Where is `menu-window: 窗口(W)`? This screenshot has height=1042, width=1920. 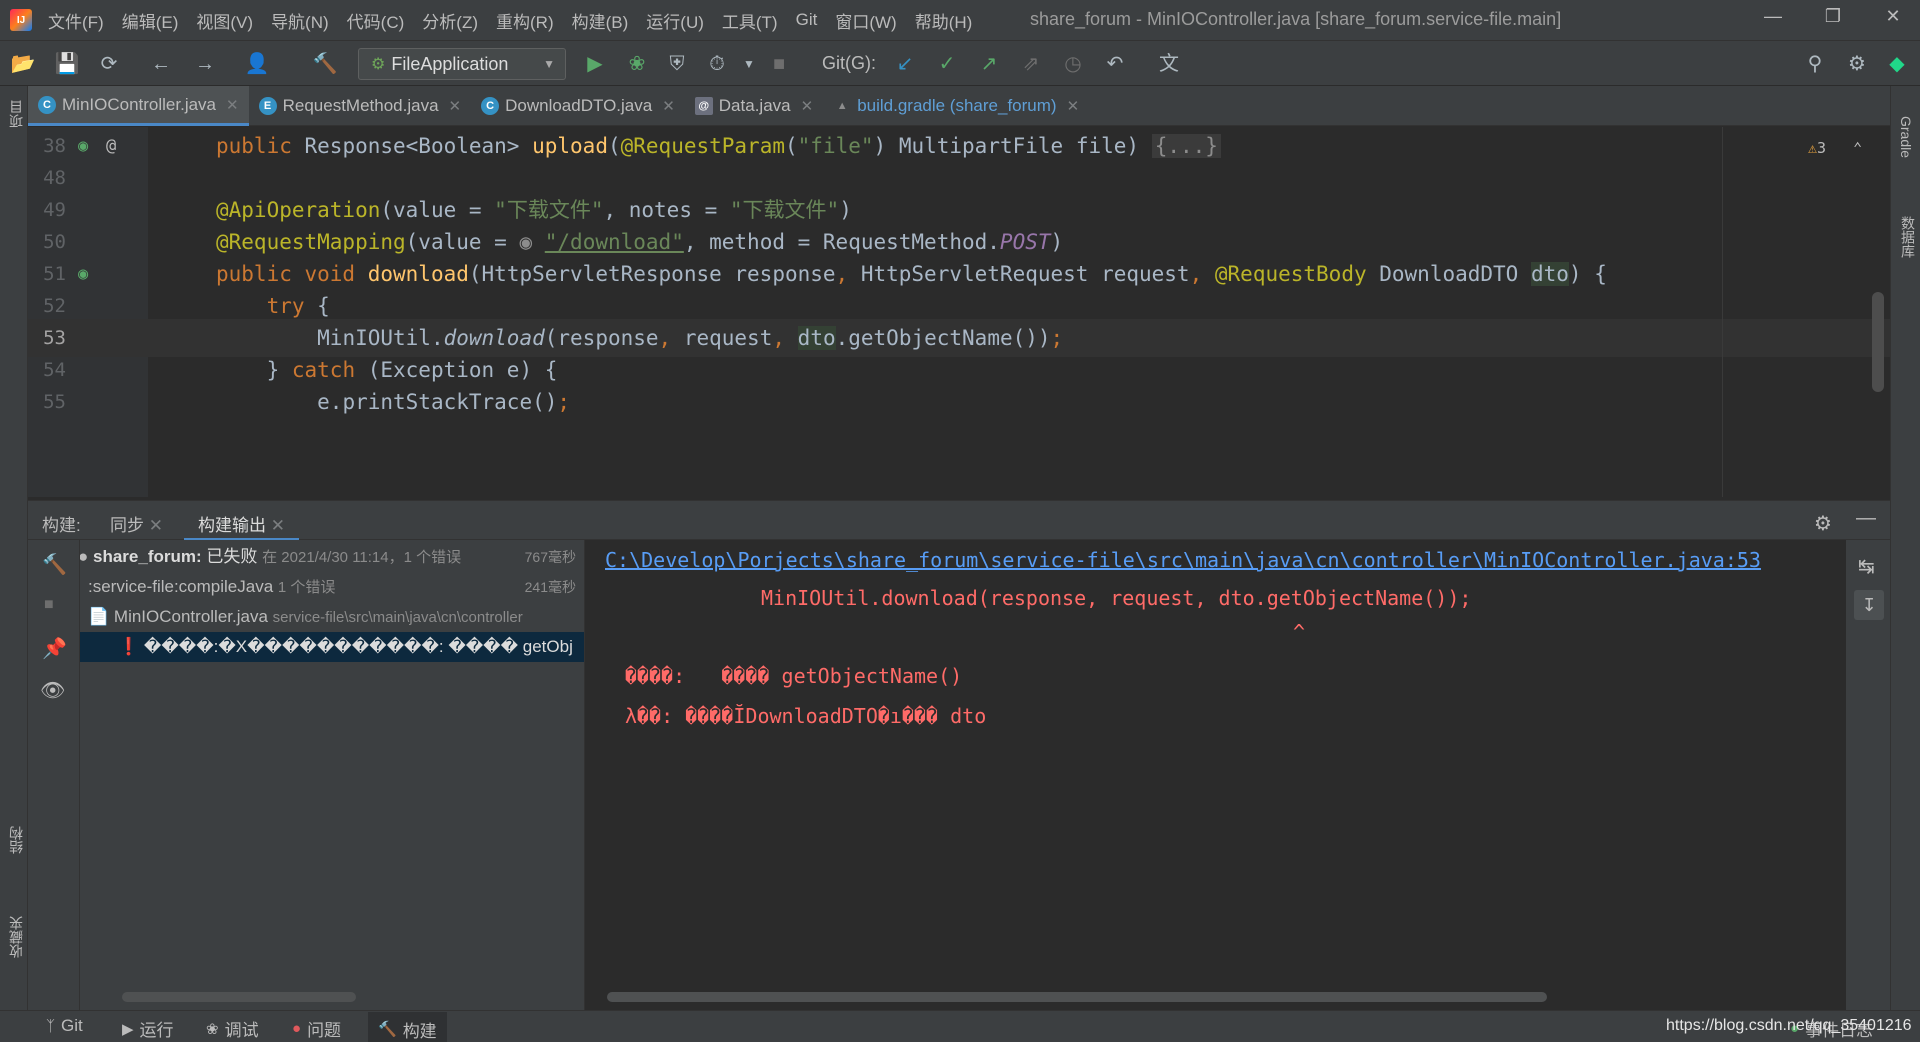
menu-window: 窗口(W) is located at coordinates (865, 20).